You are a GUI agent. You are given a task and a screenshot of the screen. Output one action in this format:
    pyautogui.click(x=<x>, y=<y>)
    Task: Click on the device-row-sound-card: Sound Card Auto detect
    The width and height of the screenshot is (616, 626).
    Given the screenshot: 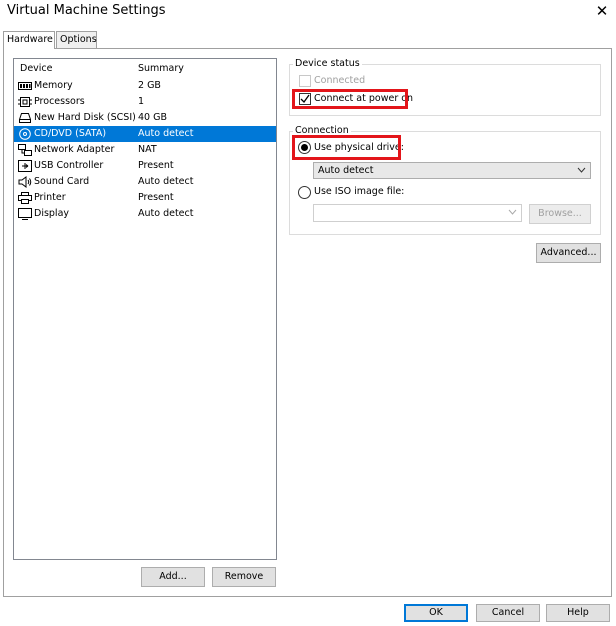 What is the action you would take?
    pyautogui.click(x=145, y=182)
    